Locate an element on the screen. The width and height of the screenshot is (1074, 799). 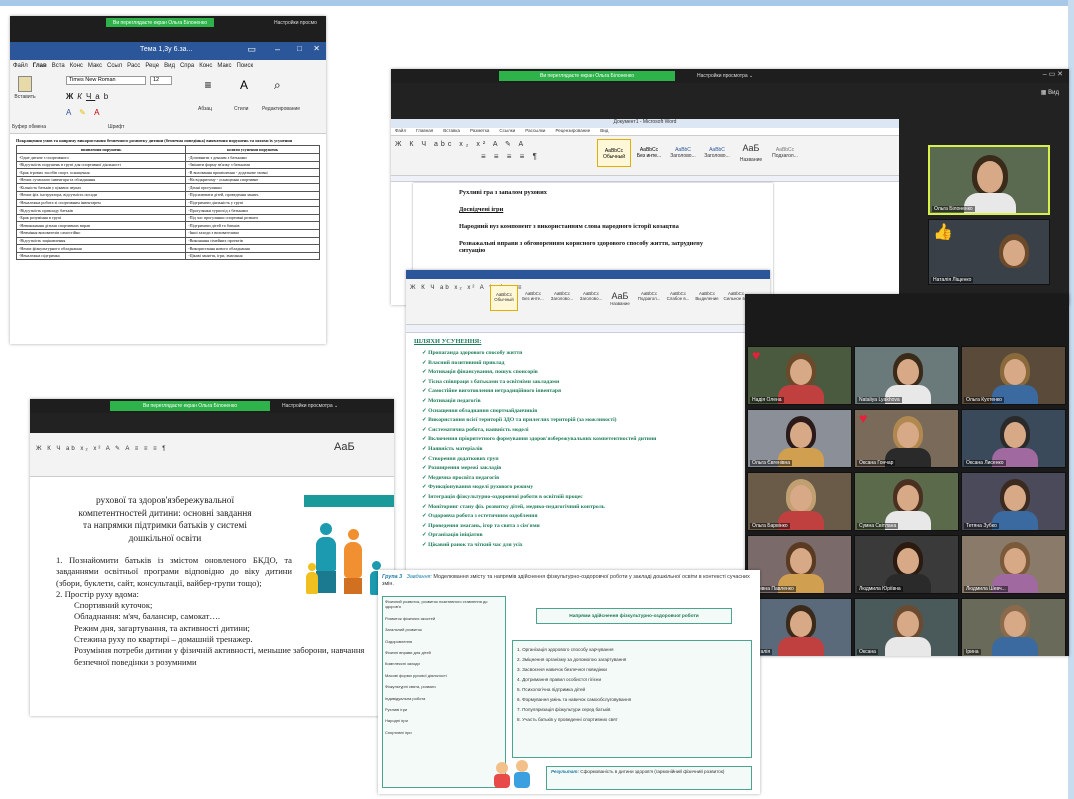
tab-insert: Вста is located at coordinates (58, 66).